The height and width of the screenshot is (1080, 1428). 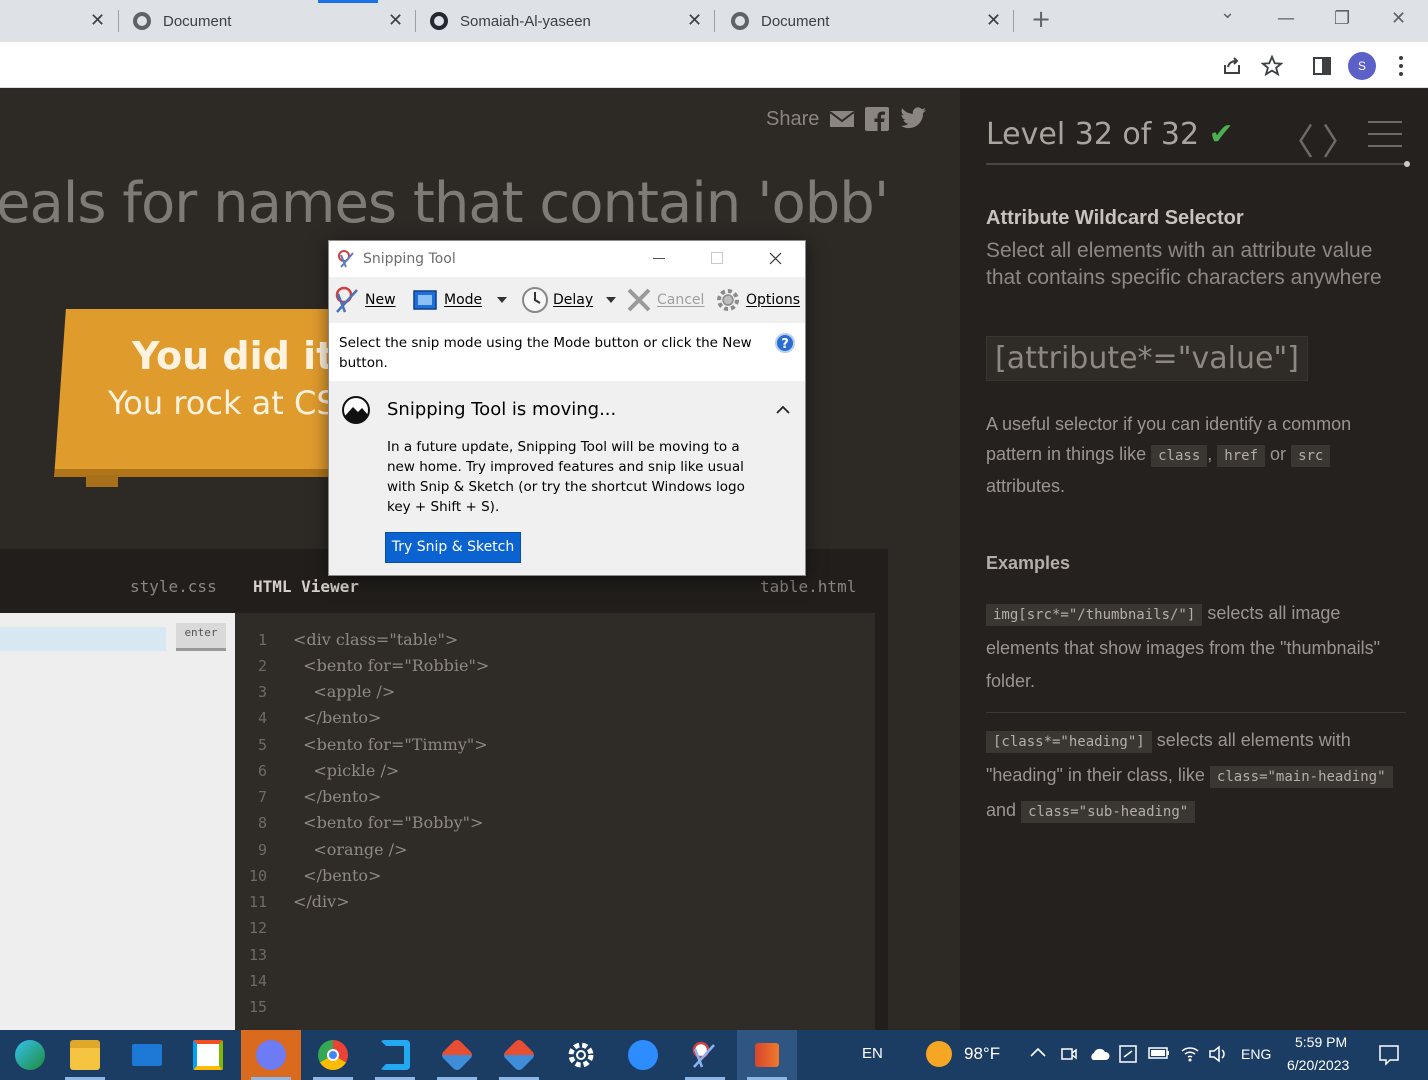 I want to click on minimize-button: —, so click(x=1286, y=18).